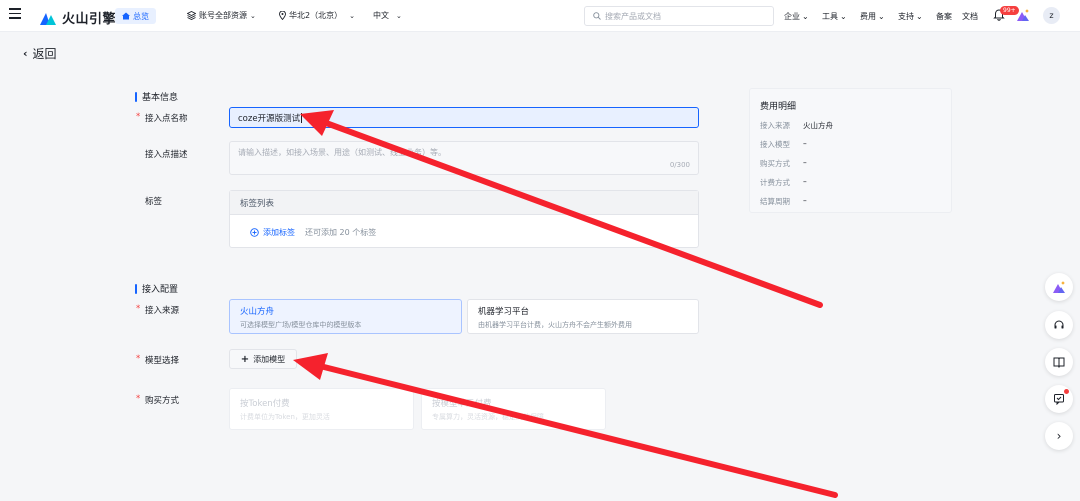 The height and width of the screenshot is (501, 1080). Describe the element at coordinates (850, 125) in the screenshot. I see `fee-row: 接入来源 火山方舟` at that location.